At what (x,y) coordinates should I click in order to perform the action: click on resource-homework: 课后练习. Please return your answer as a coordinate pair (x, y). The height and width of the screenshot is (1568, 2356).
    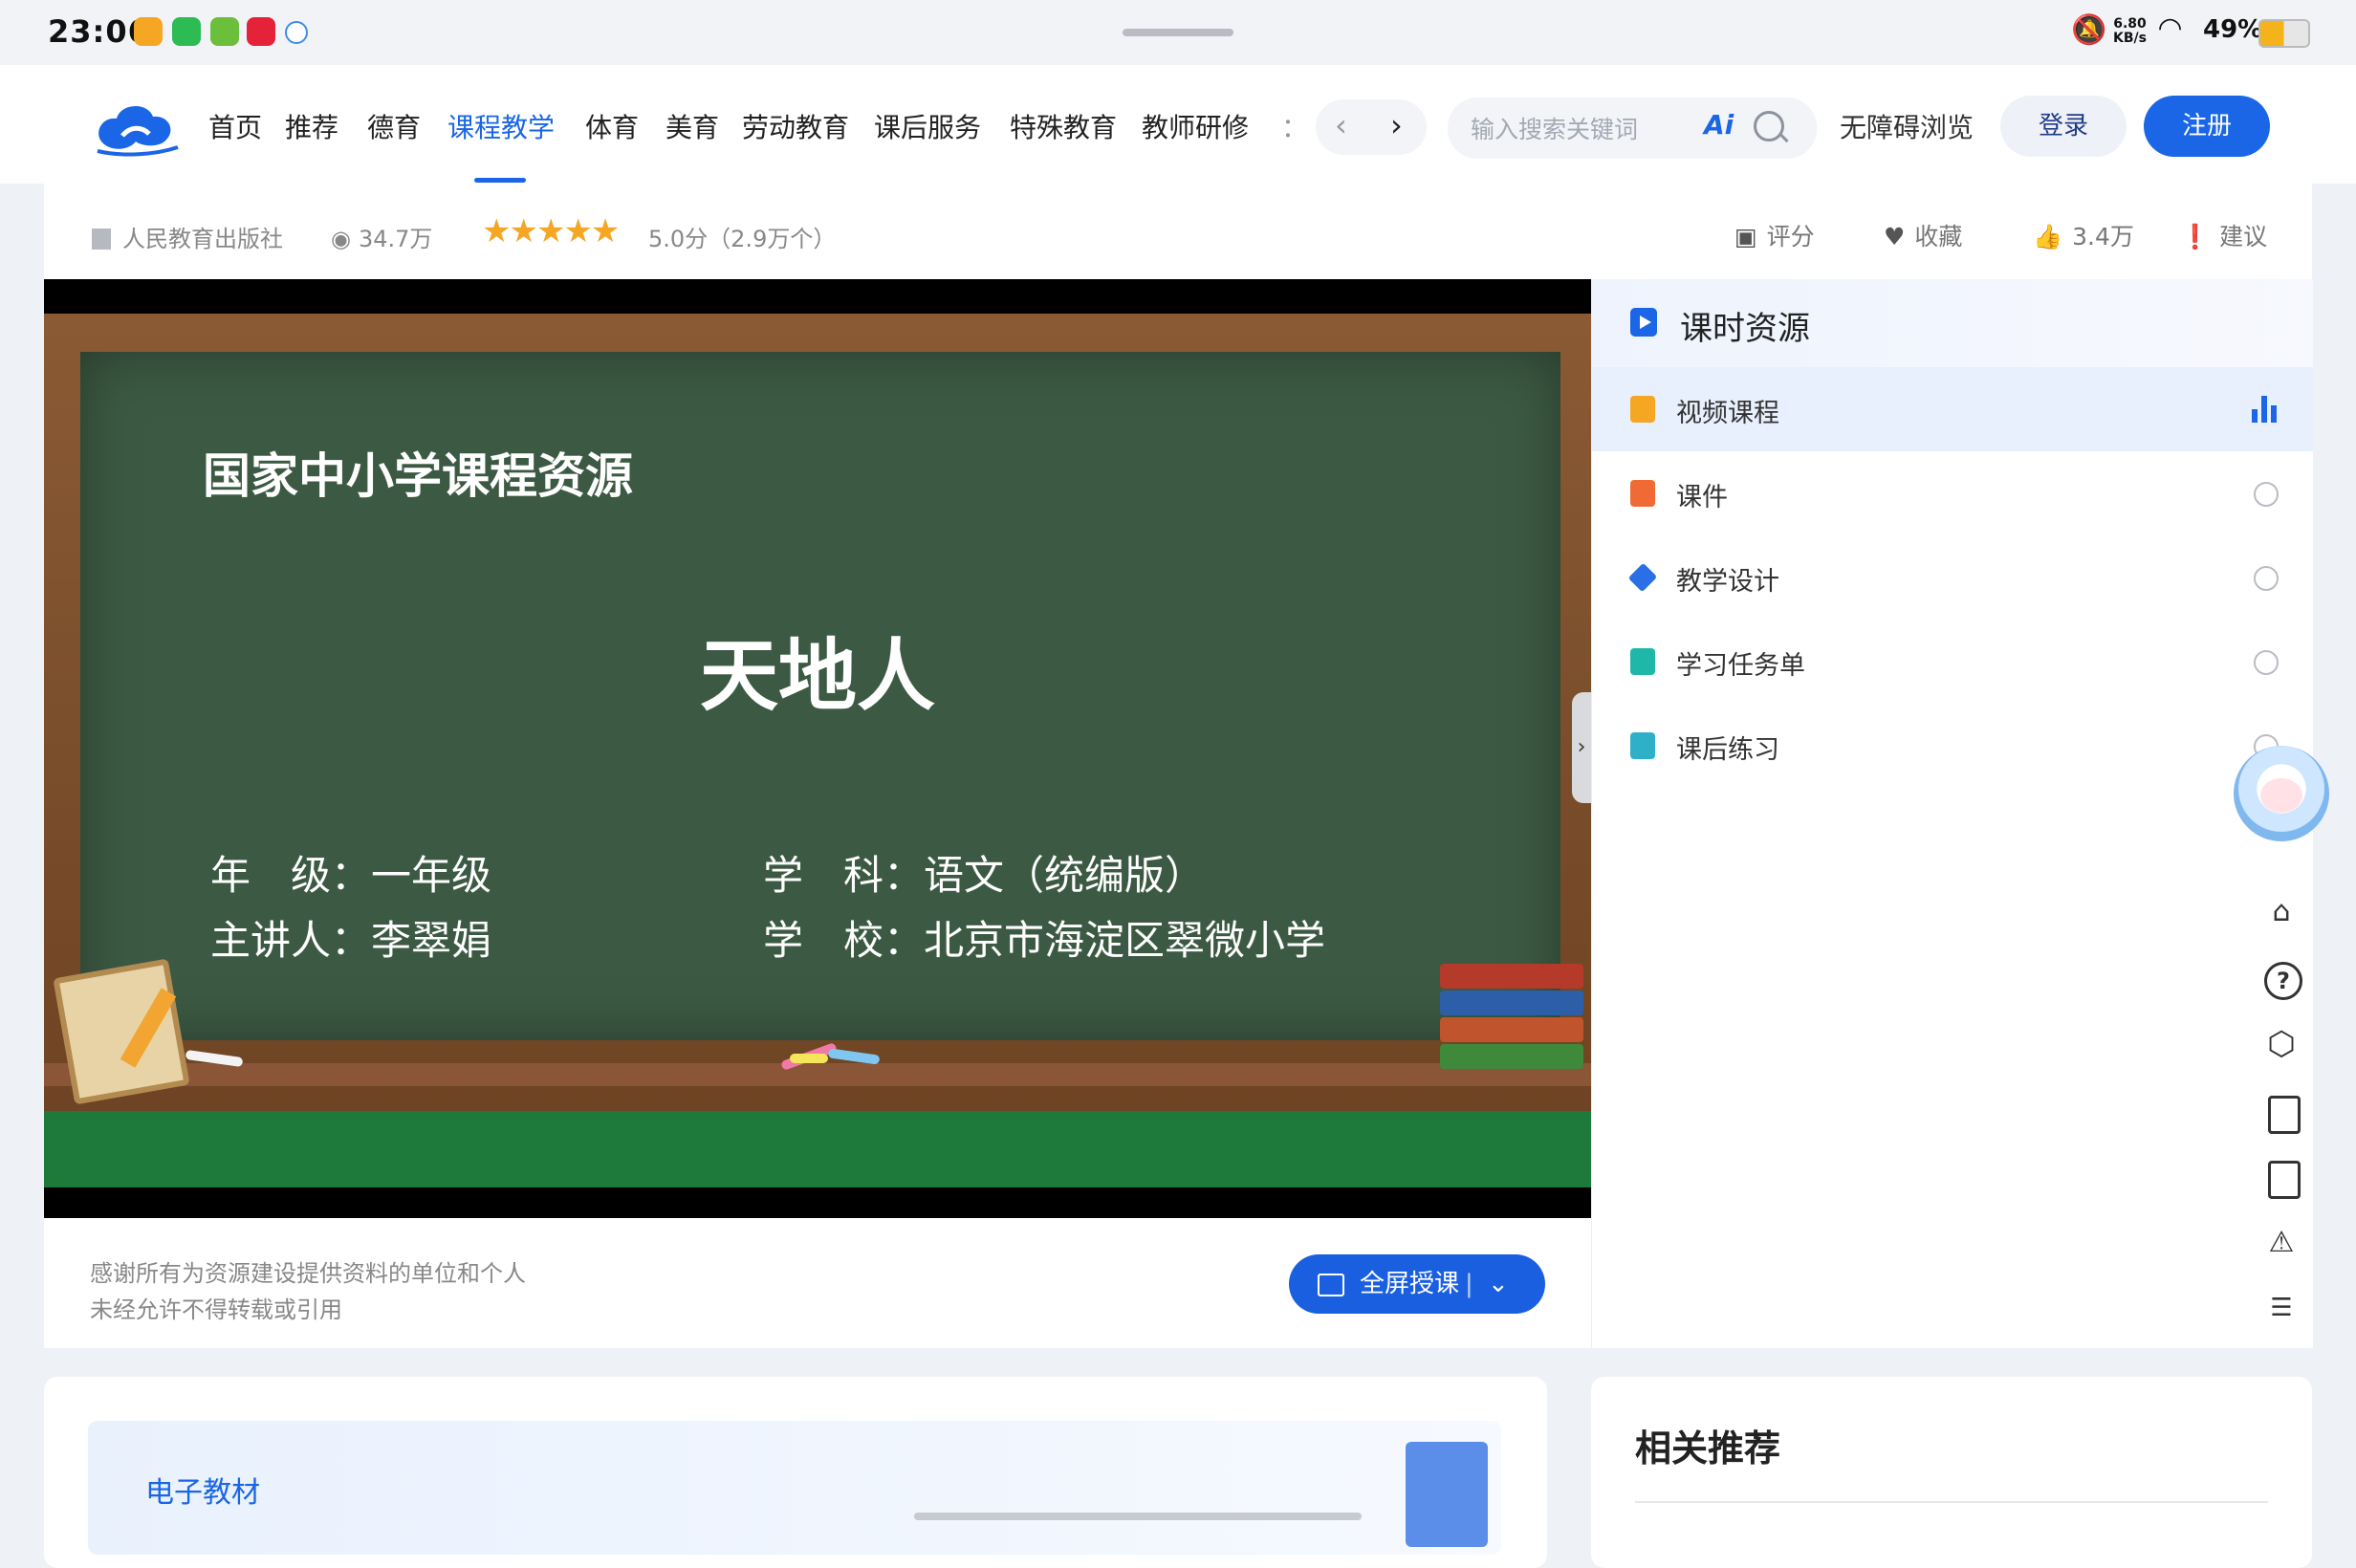
    Looking at the image, I should click on (1953, 746).